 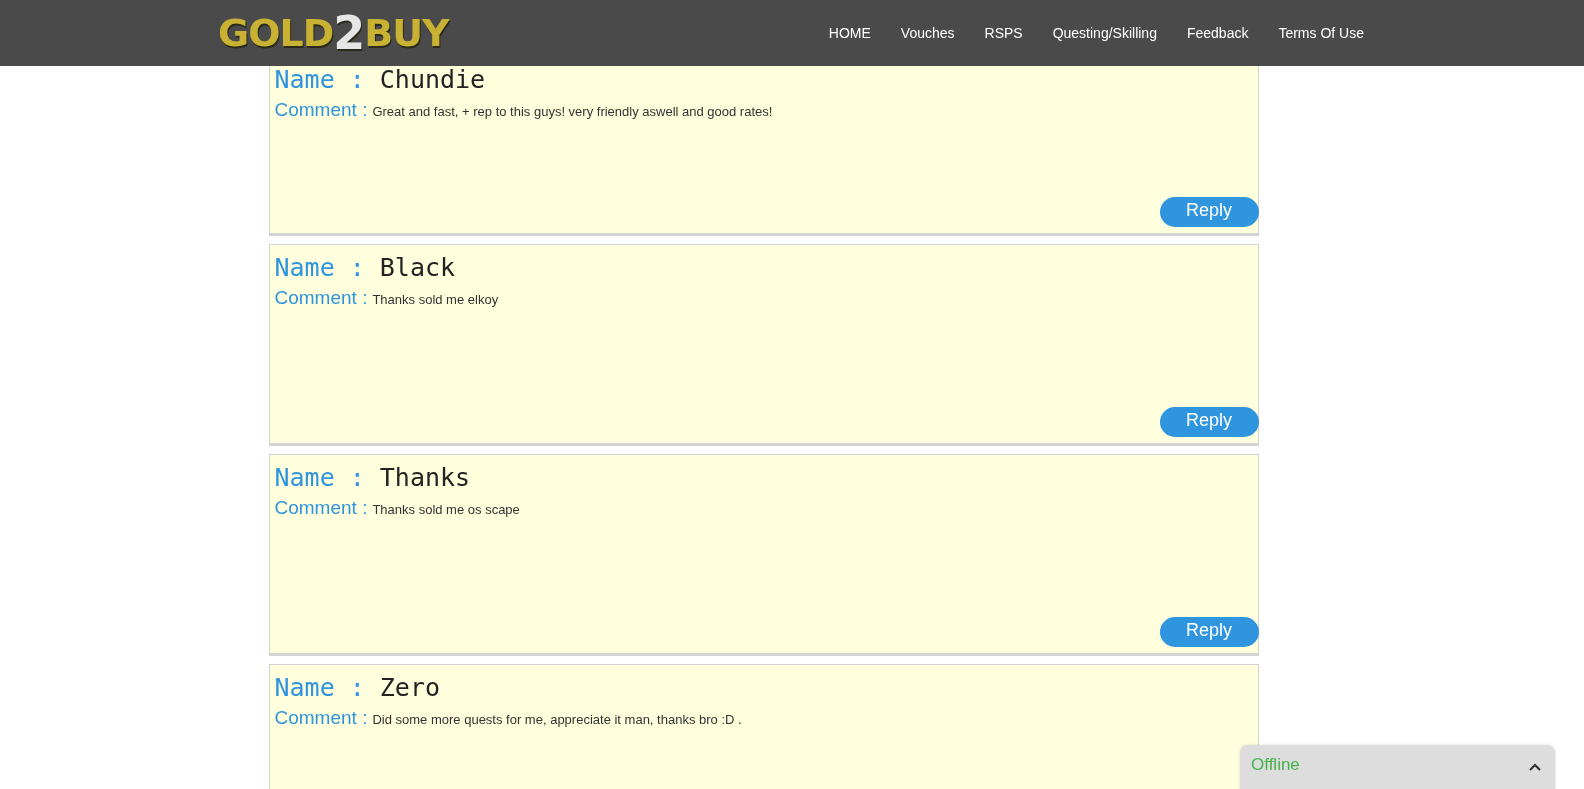 I want to click on vouch-name: Zero, so click(x=410, y=688).